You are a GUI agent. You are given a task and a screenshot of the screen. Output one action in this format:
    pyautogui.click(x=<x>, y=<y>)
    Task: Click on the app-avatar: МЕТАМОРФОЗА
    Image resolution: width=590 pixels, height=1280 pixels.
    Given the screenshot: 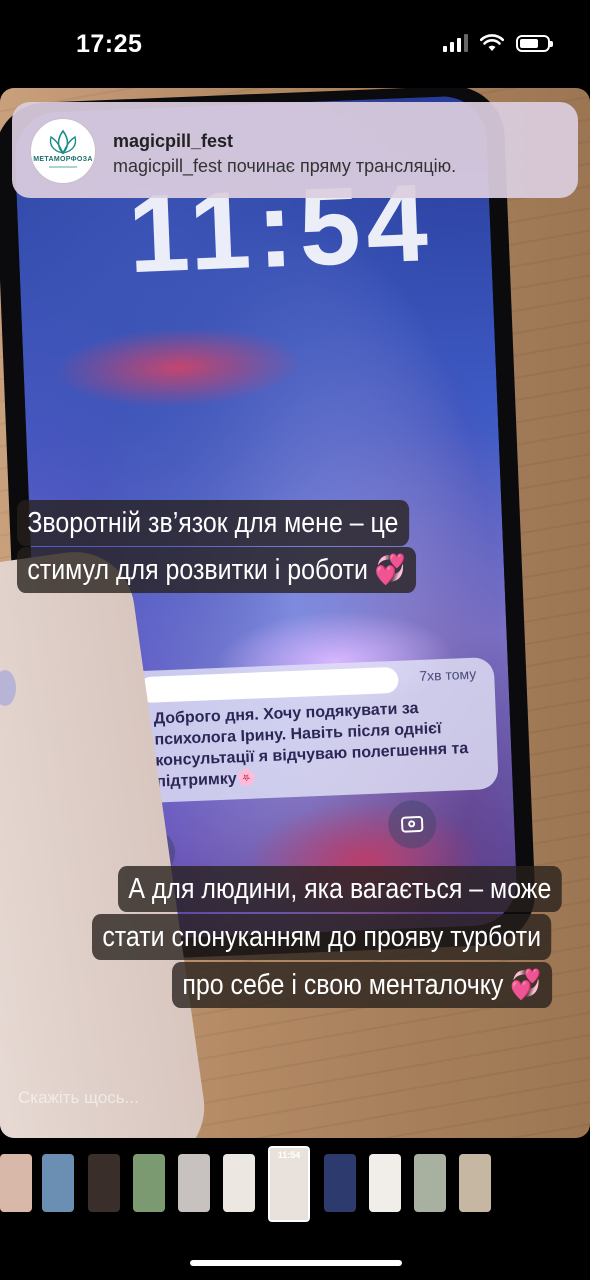 What is the action you would take?
    pyautogui.click(x=63, y=151)
    